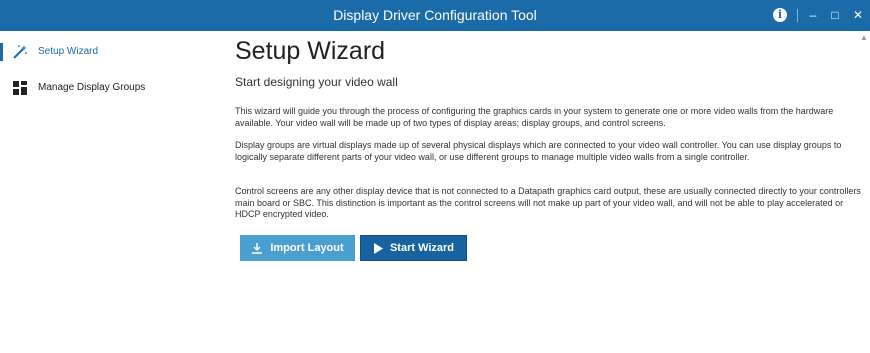 The width and height of the screenshot is (870, 353). I want to click on import-layout-button: Import Layout, so click(297, 248).